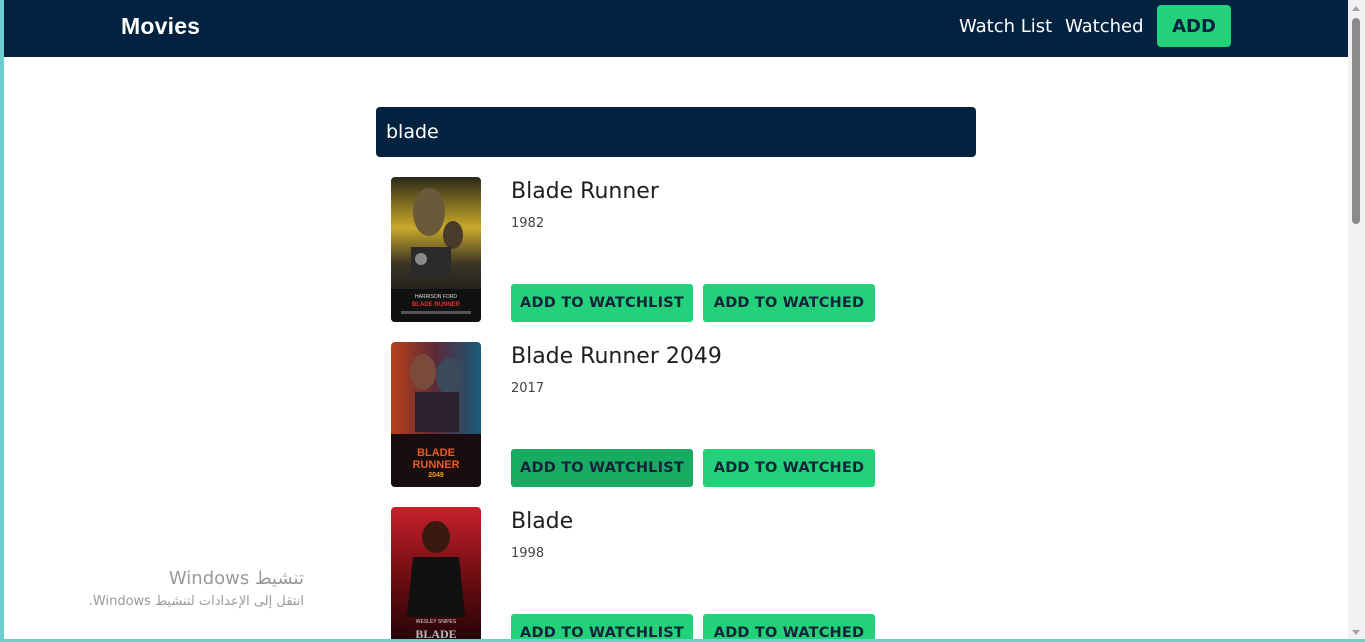 The image size is (1365, 642). Describe the element at coordinates (1194, 26) in the screenshot. I see `add-button: ADD` at that location.